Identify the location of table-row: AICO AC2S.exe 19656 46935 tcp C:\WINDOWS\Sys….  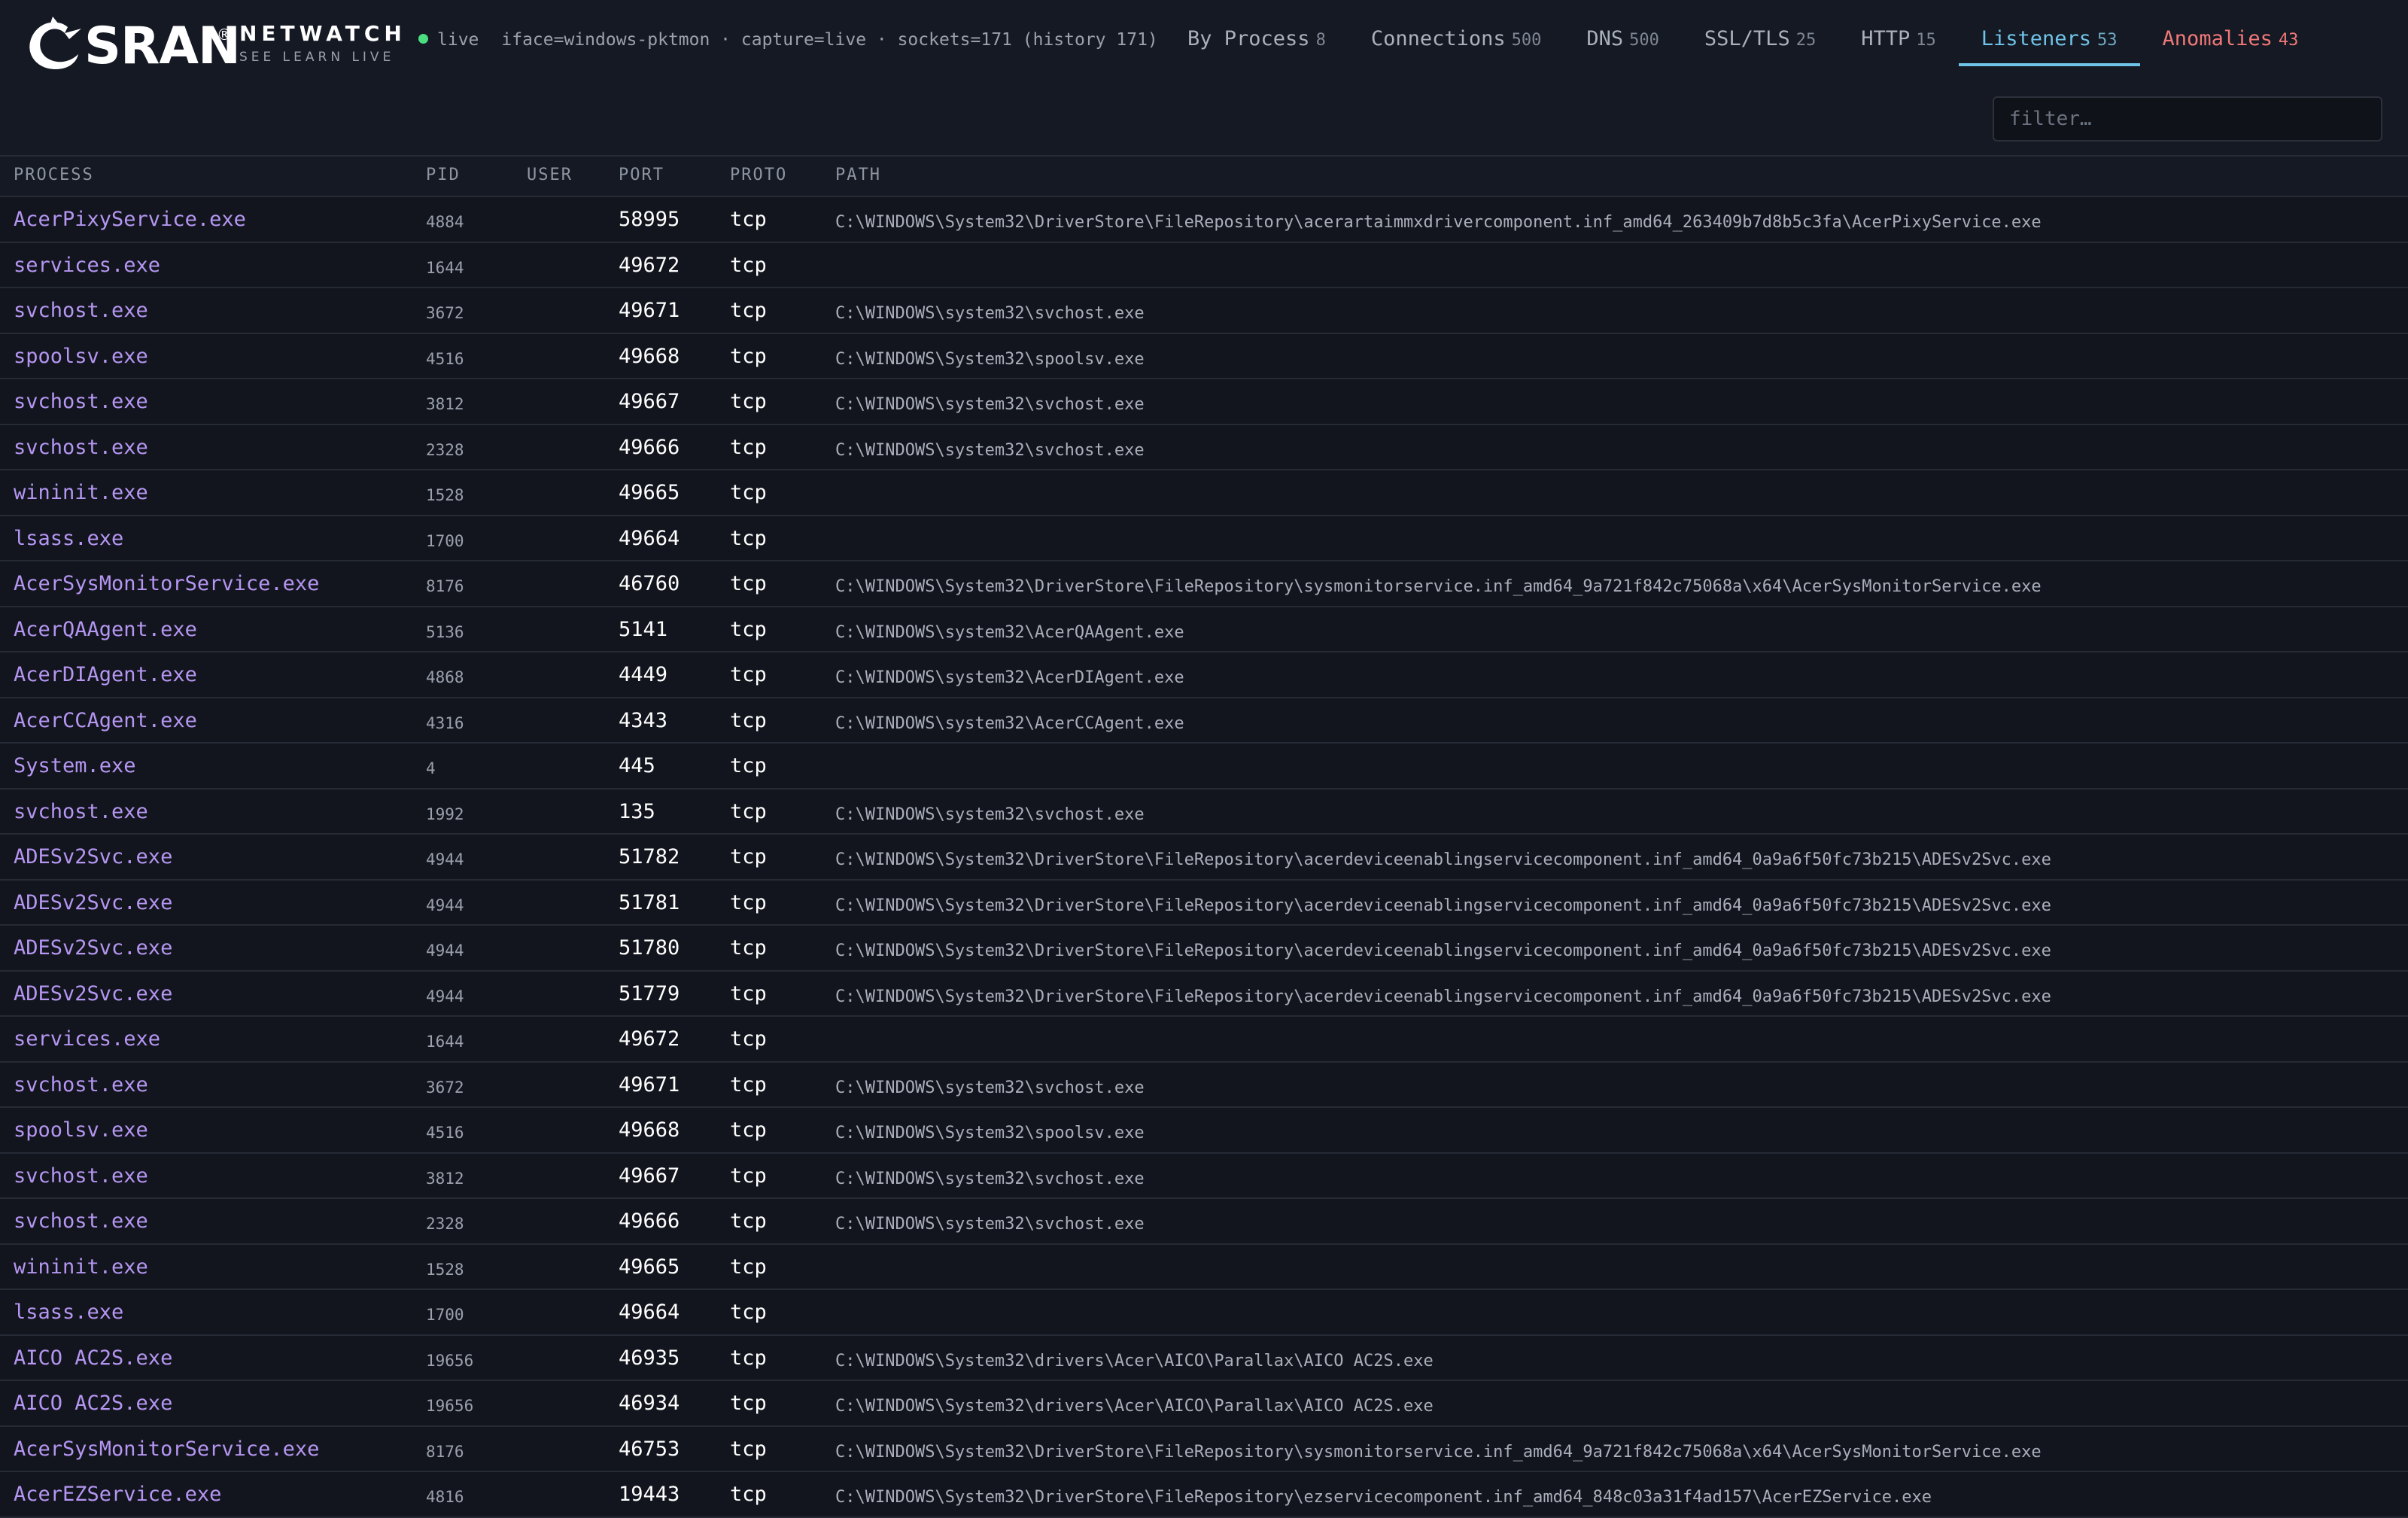
(1204, 1358).